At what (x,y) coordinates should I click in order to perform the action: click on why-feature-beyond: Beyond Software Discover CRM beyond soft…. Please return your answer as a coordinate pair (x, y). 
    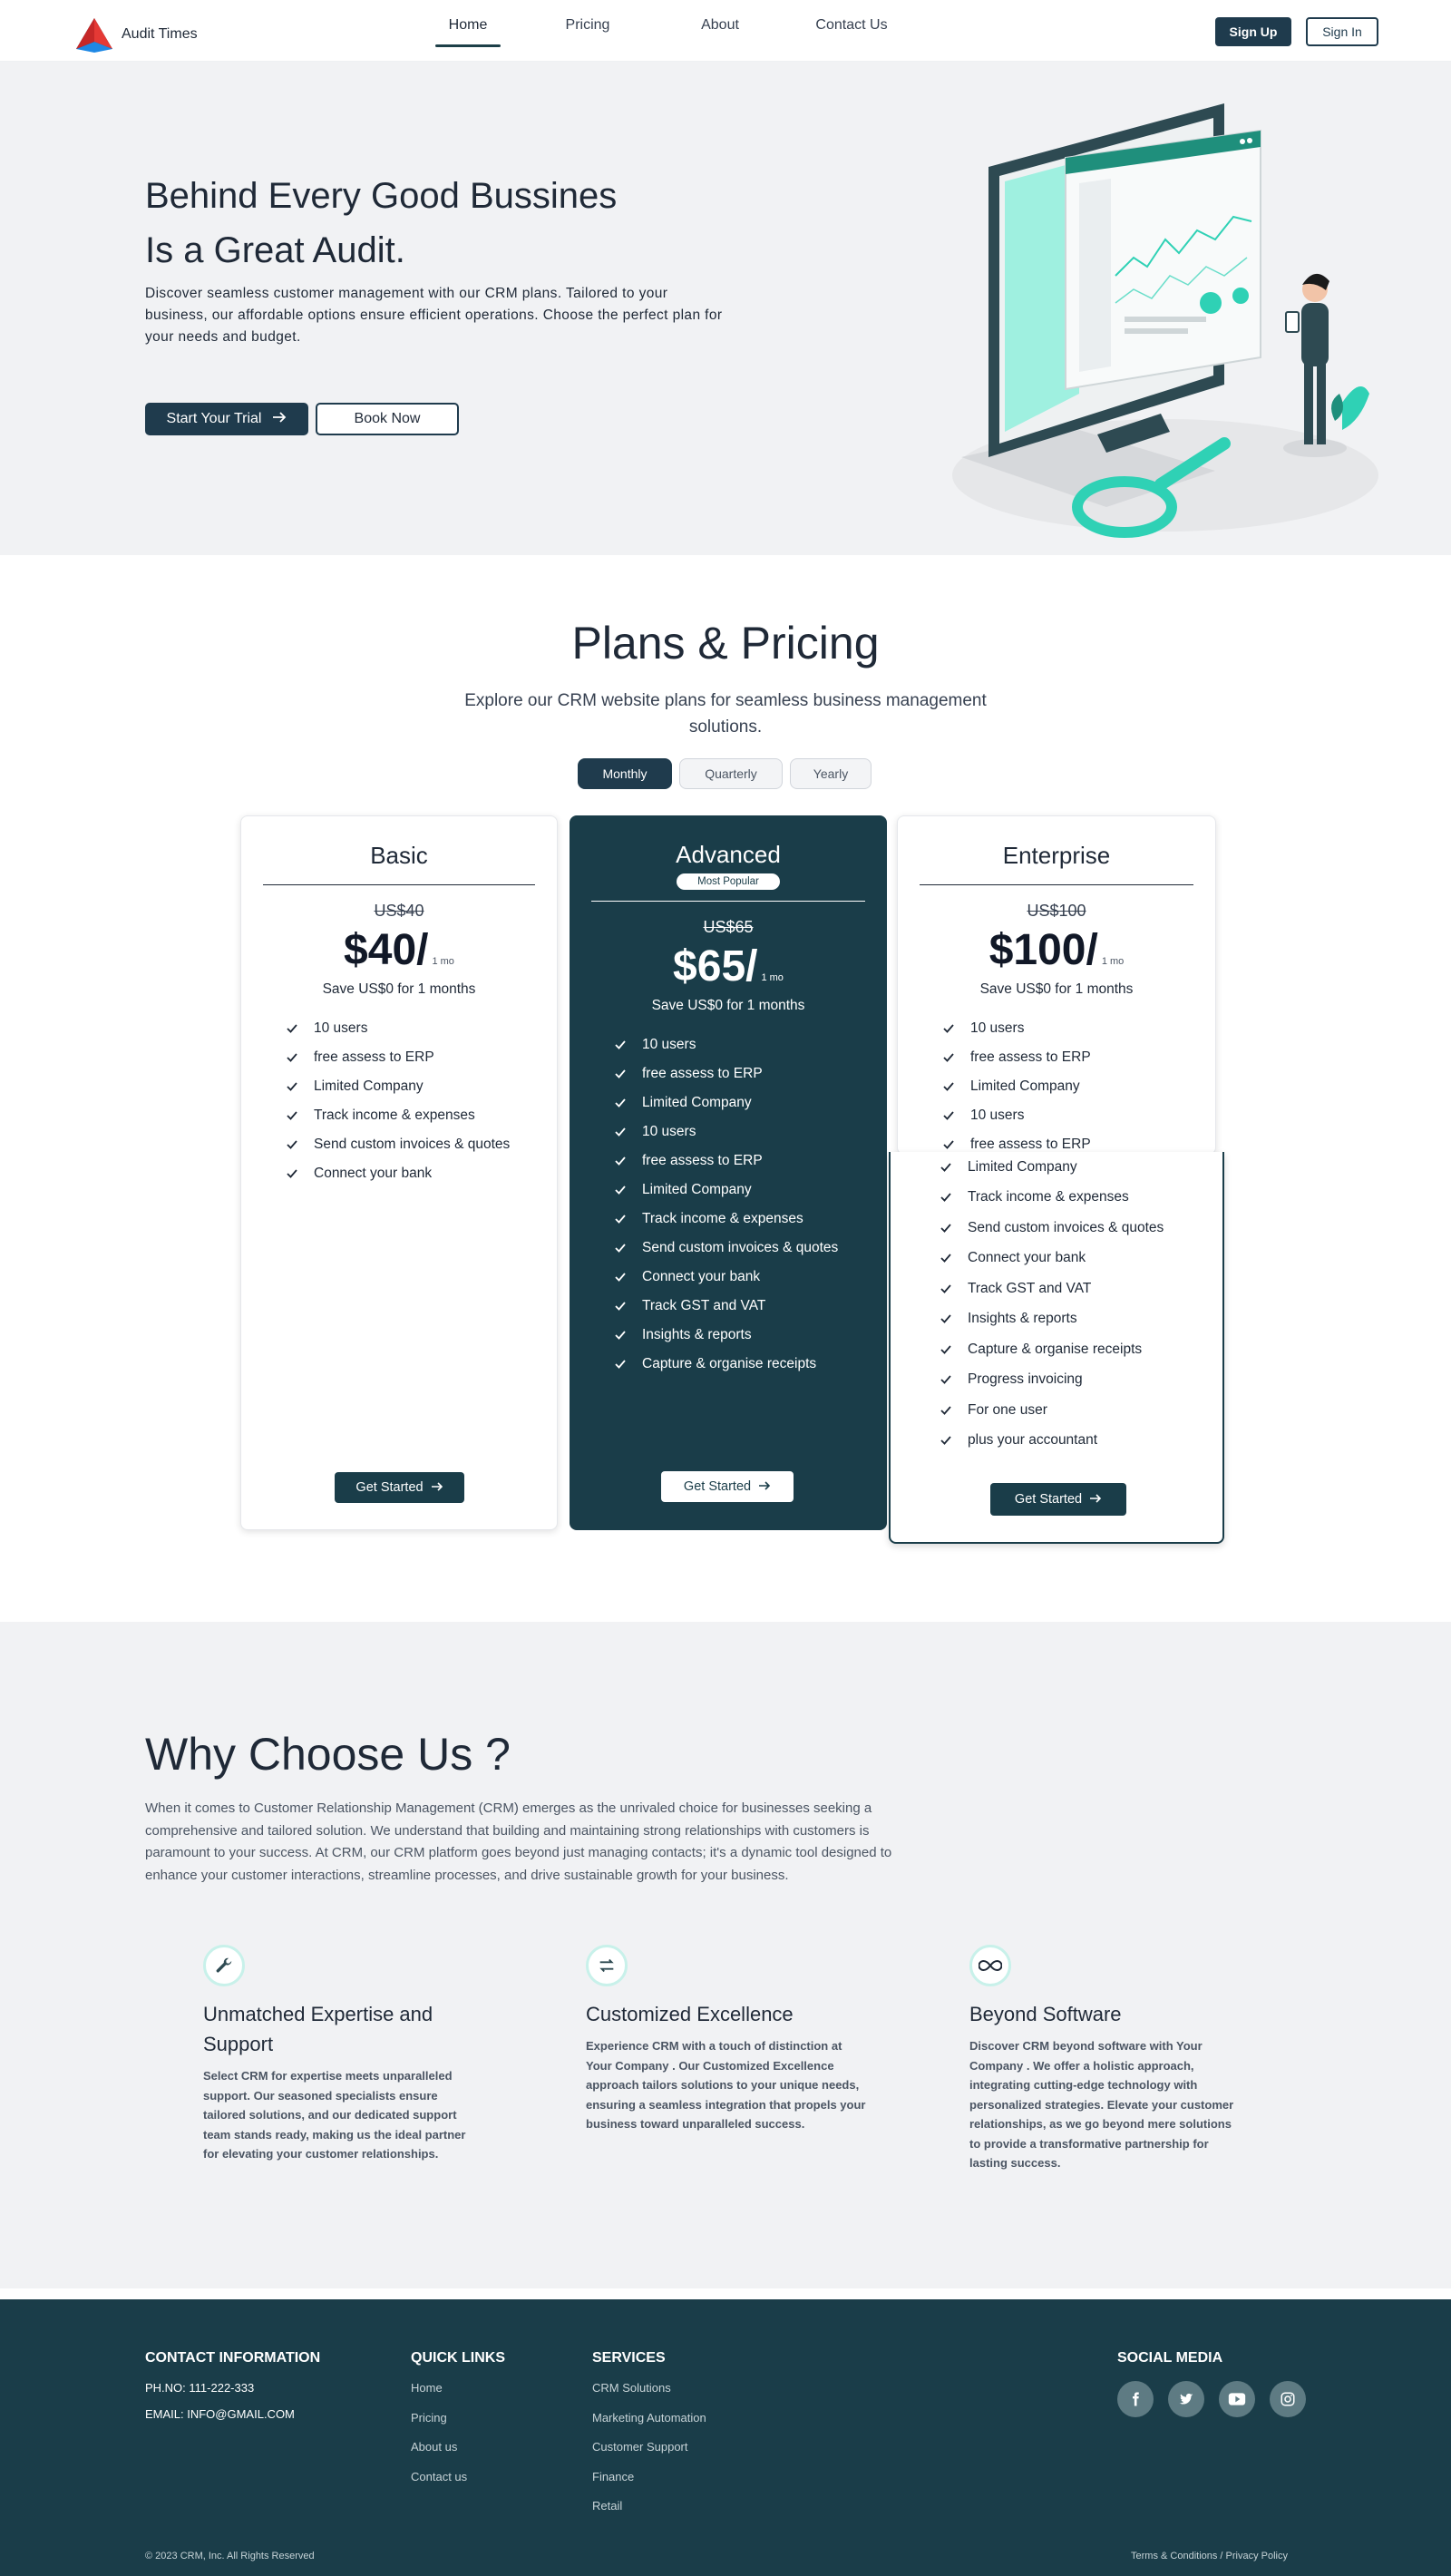
    Looking at the image, I should click on (1105, 2059).